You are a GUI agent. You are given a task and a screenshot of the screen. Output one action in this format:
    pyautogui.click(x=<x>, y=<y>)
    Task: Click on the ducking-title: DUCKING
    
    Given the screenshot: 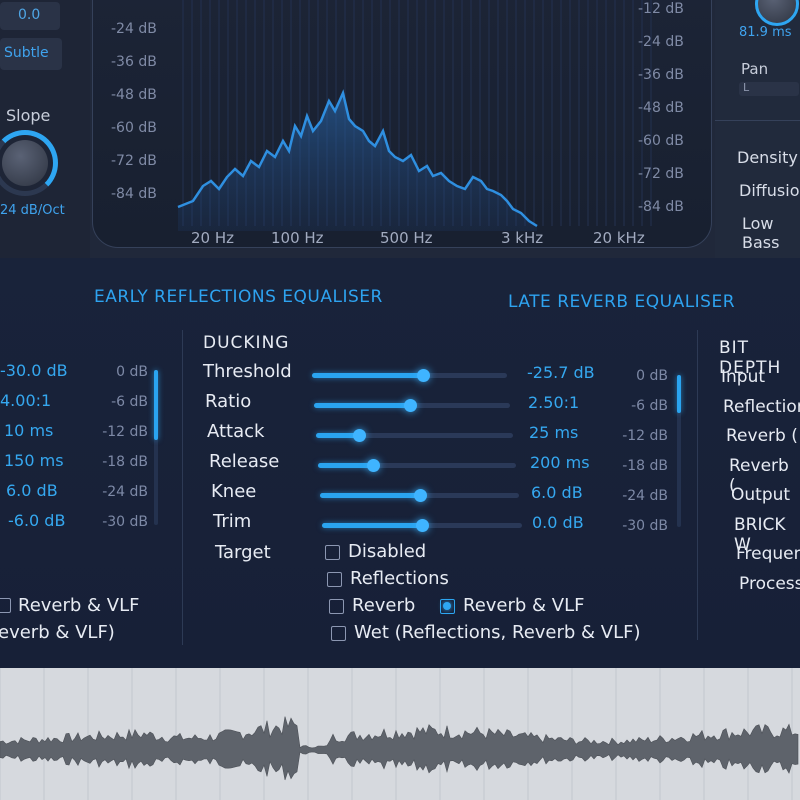 What is the action you would take?
    pyautogui.click(x=246, y=343)
    